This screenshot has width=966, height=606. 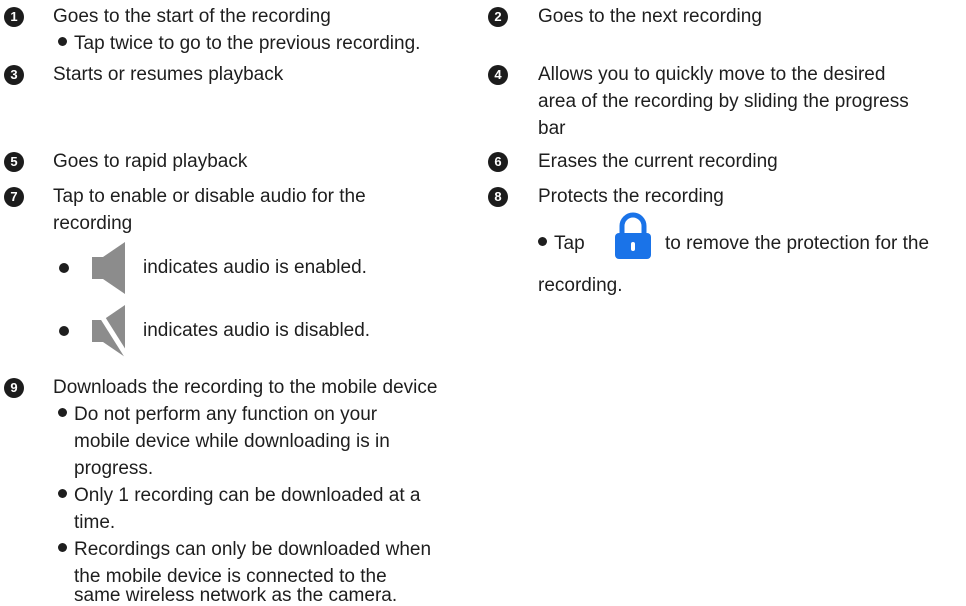 What do you see at coordinates (650, 16) in the screenshot?
I see `item-2-text: Goes to the next recording` at bounding box center [650, 16].